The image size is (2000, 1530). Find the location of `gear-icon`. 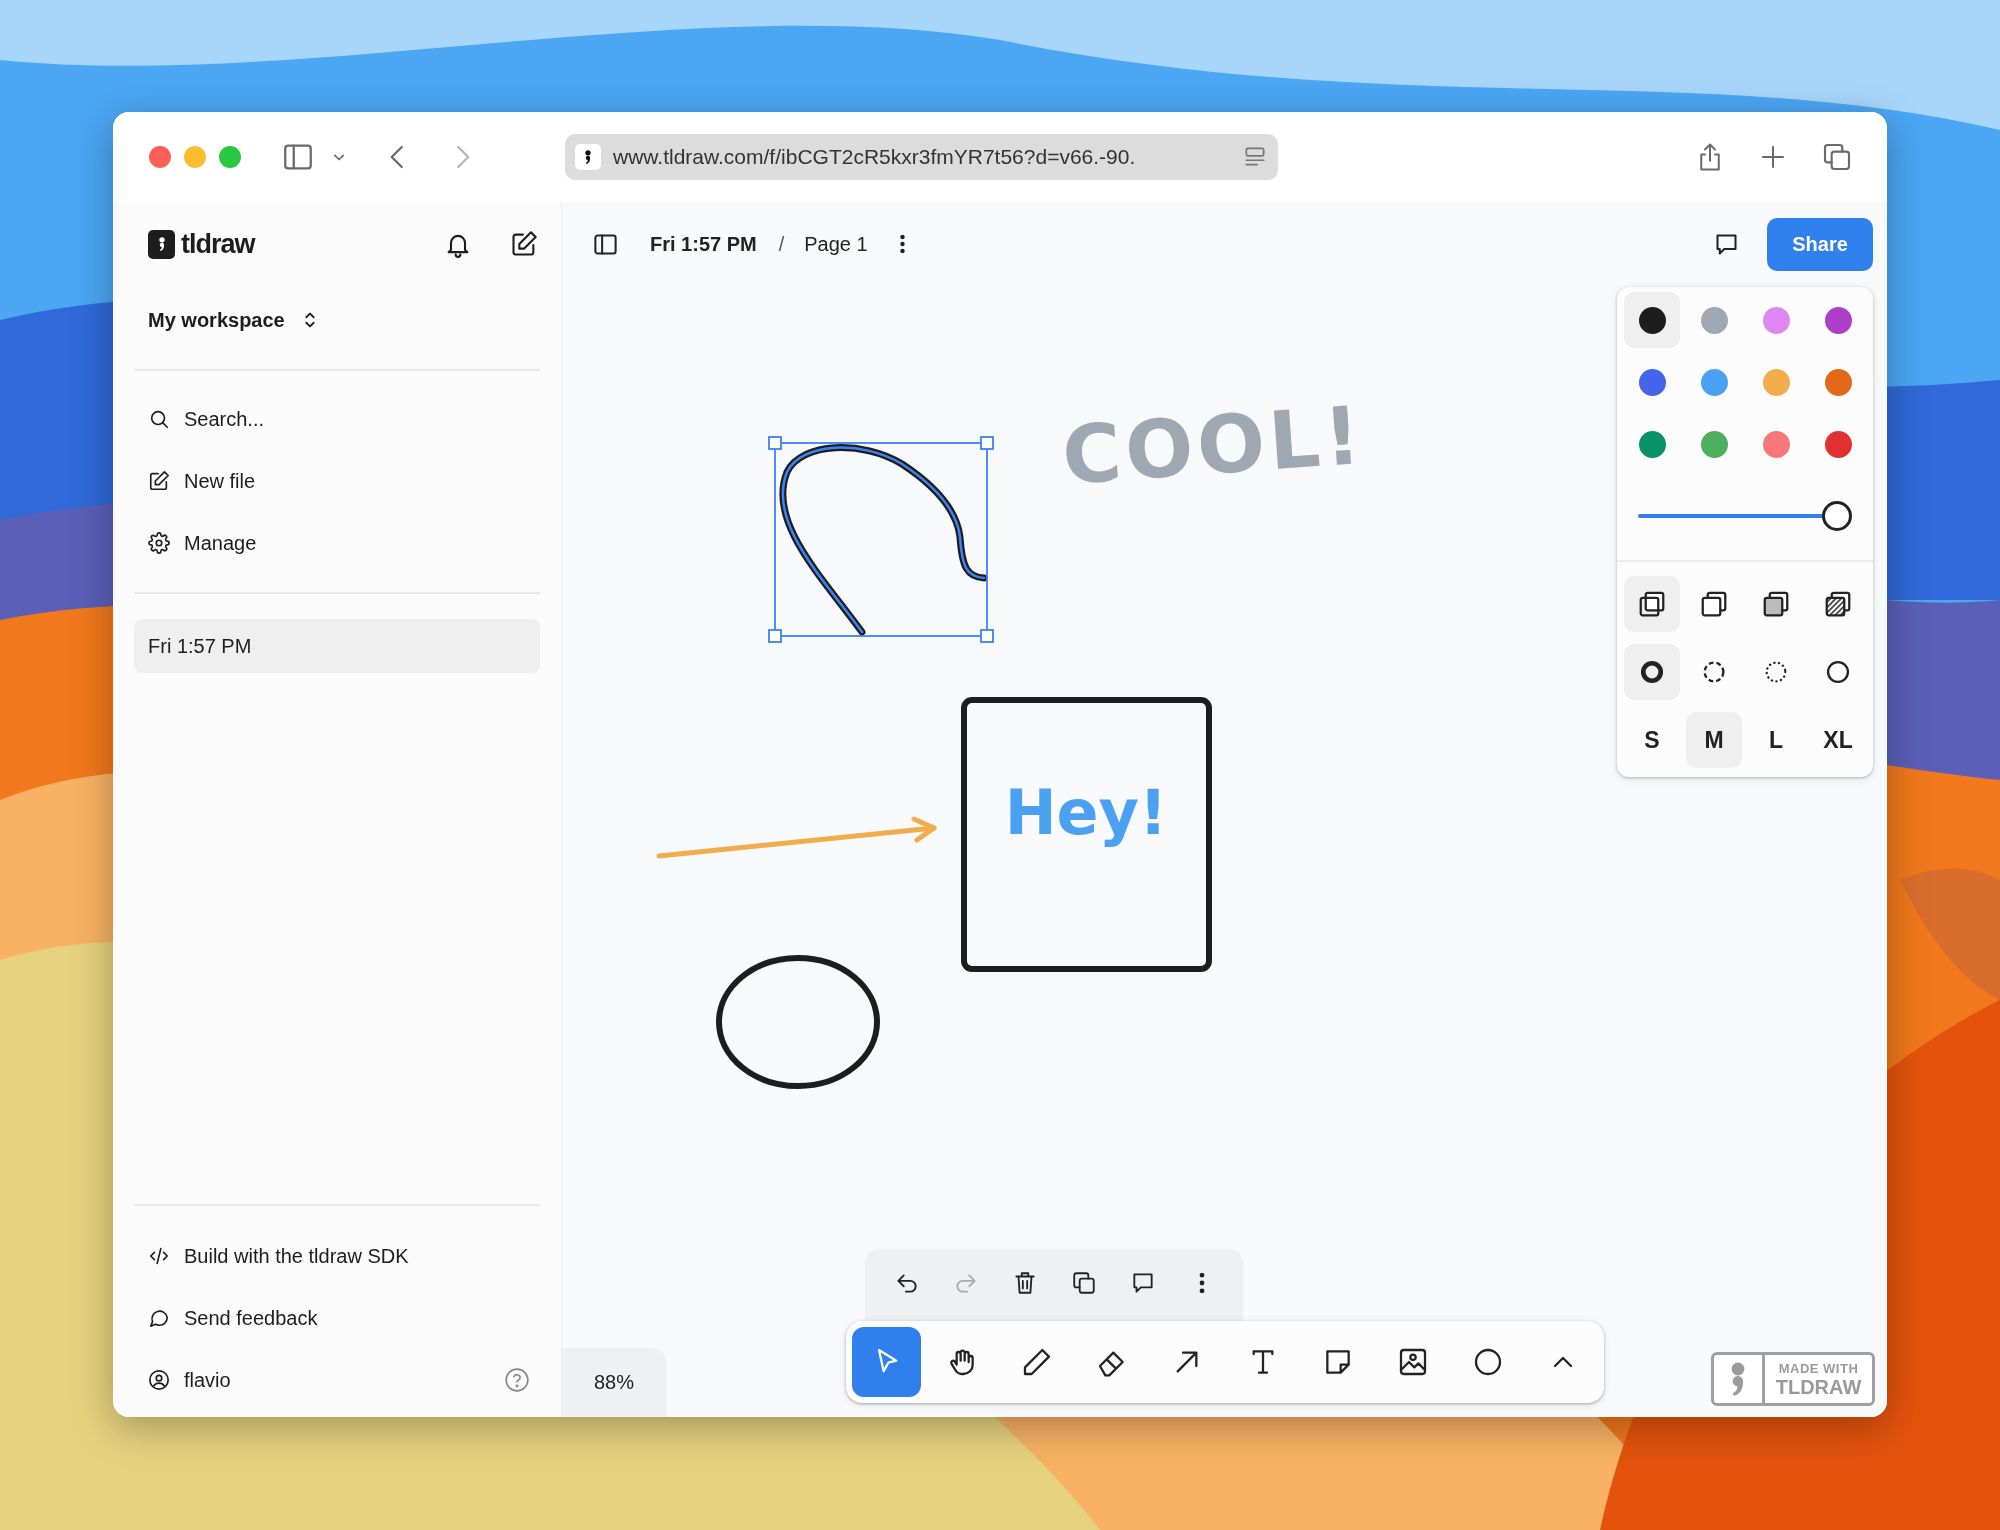

gear-icon is located at coordinates (159, 543).